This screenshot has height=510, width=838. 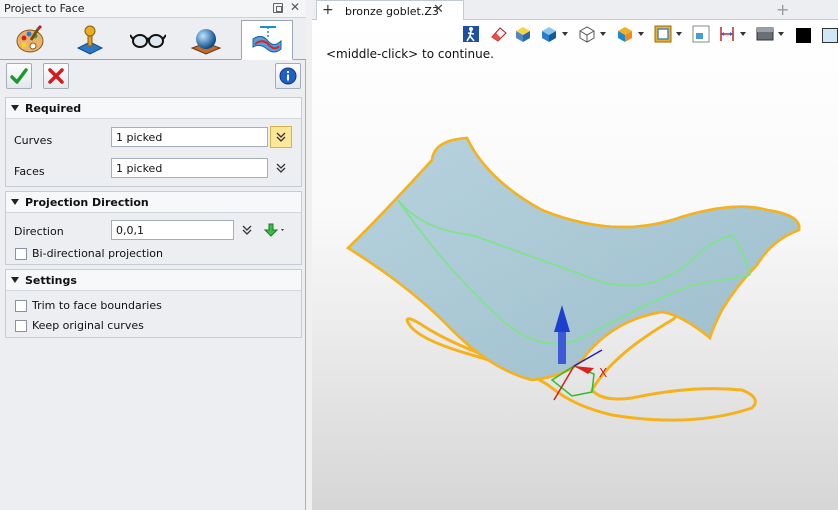 I want to click on pin-icon, so click(x=278, y=8).